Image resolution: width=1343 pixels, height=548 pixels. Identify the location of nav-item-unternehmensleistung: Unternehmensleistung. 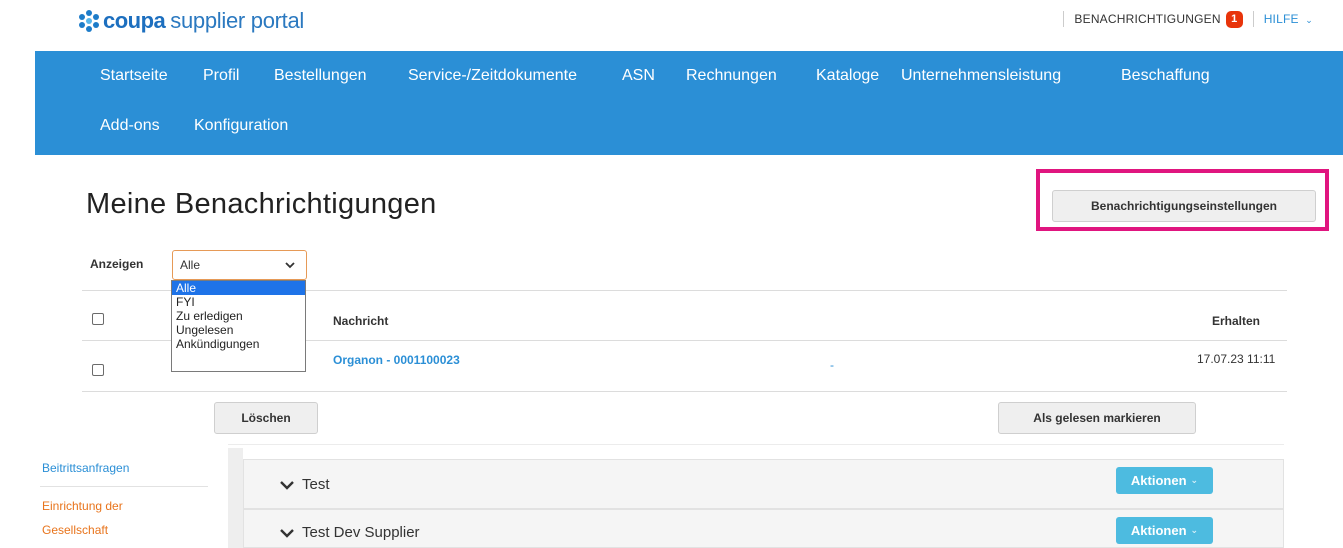
(981, 76).